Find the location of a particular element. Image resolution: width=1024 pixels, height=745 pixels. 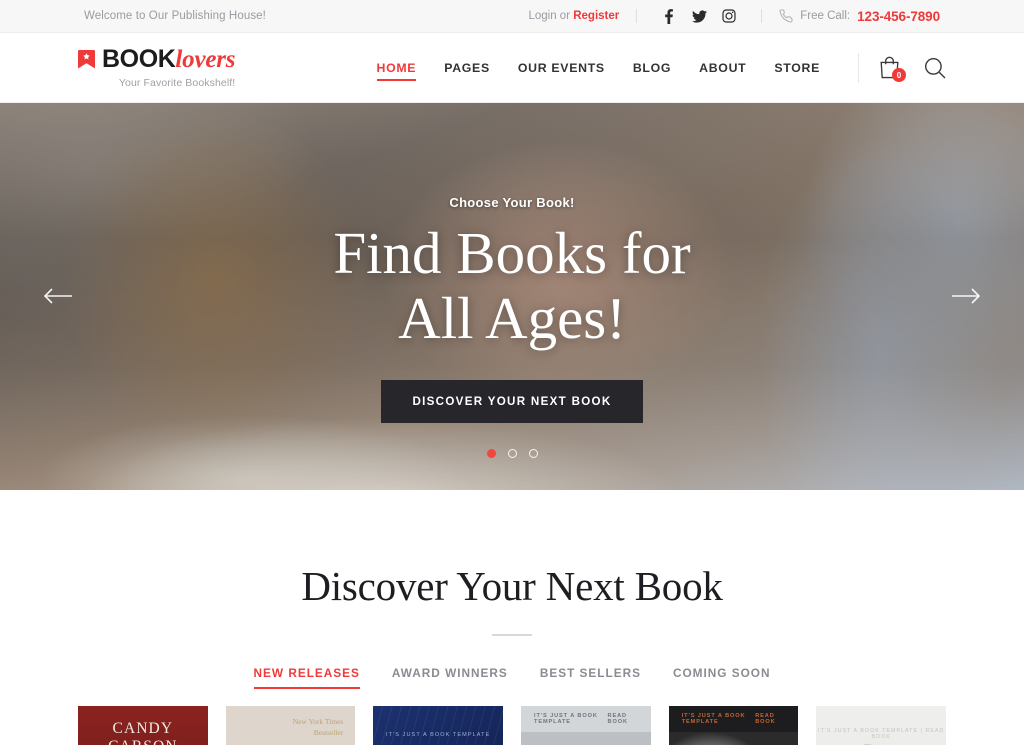

book-card-1: CANDY CARSON is located at coordinates (143, 725).